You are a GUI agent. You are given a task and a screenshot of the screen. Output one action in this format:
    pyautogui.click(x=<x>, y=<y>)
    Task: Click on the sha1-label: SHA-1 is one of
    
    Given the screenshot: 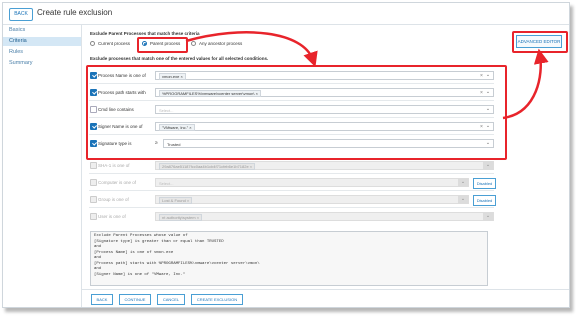 What is the action you would take?
    pyautogui.click(x=114, y=165)
    